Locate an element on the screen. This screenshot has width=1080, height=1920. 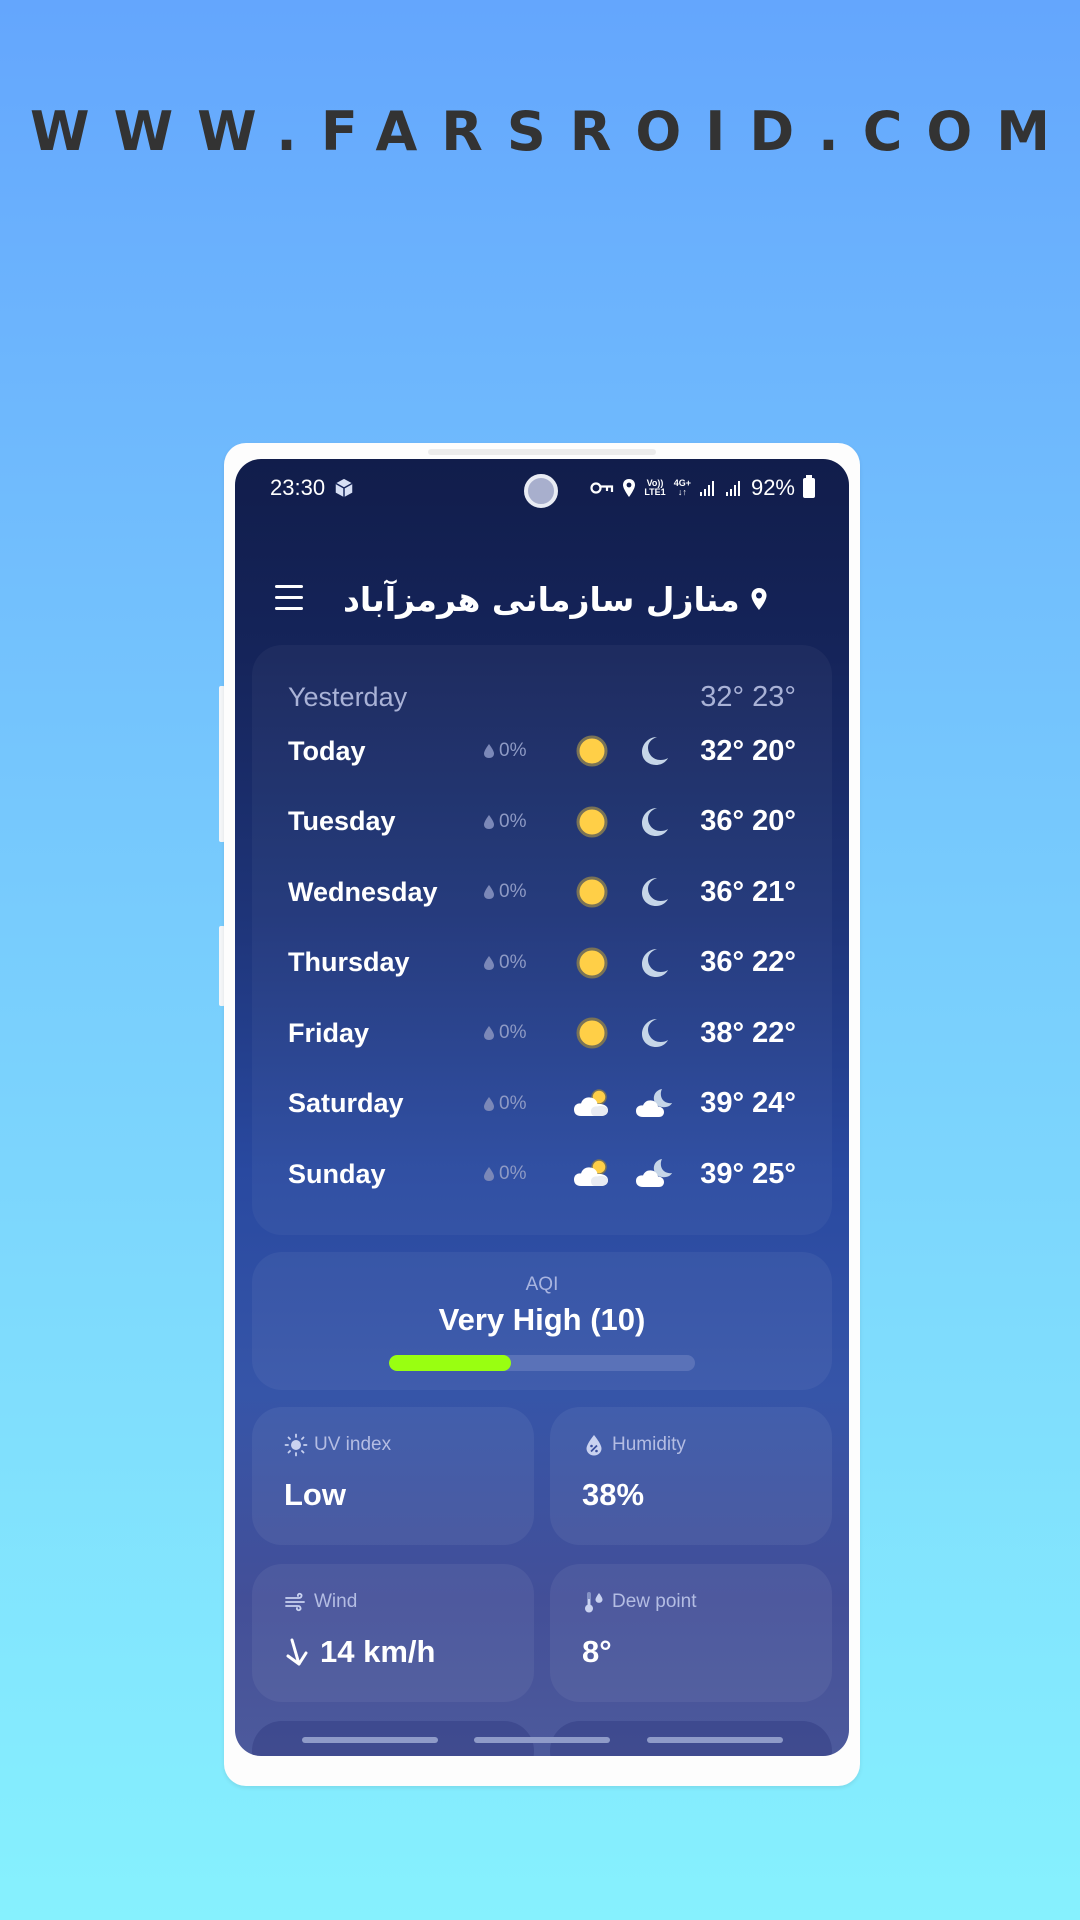
forecast-row: Tuesday 0% 36° 20° is located at coordinates (542, 822).